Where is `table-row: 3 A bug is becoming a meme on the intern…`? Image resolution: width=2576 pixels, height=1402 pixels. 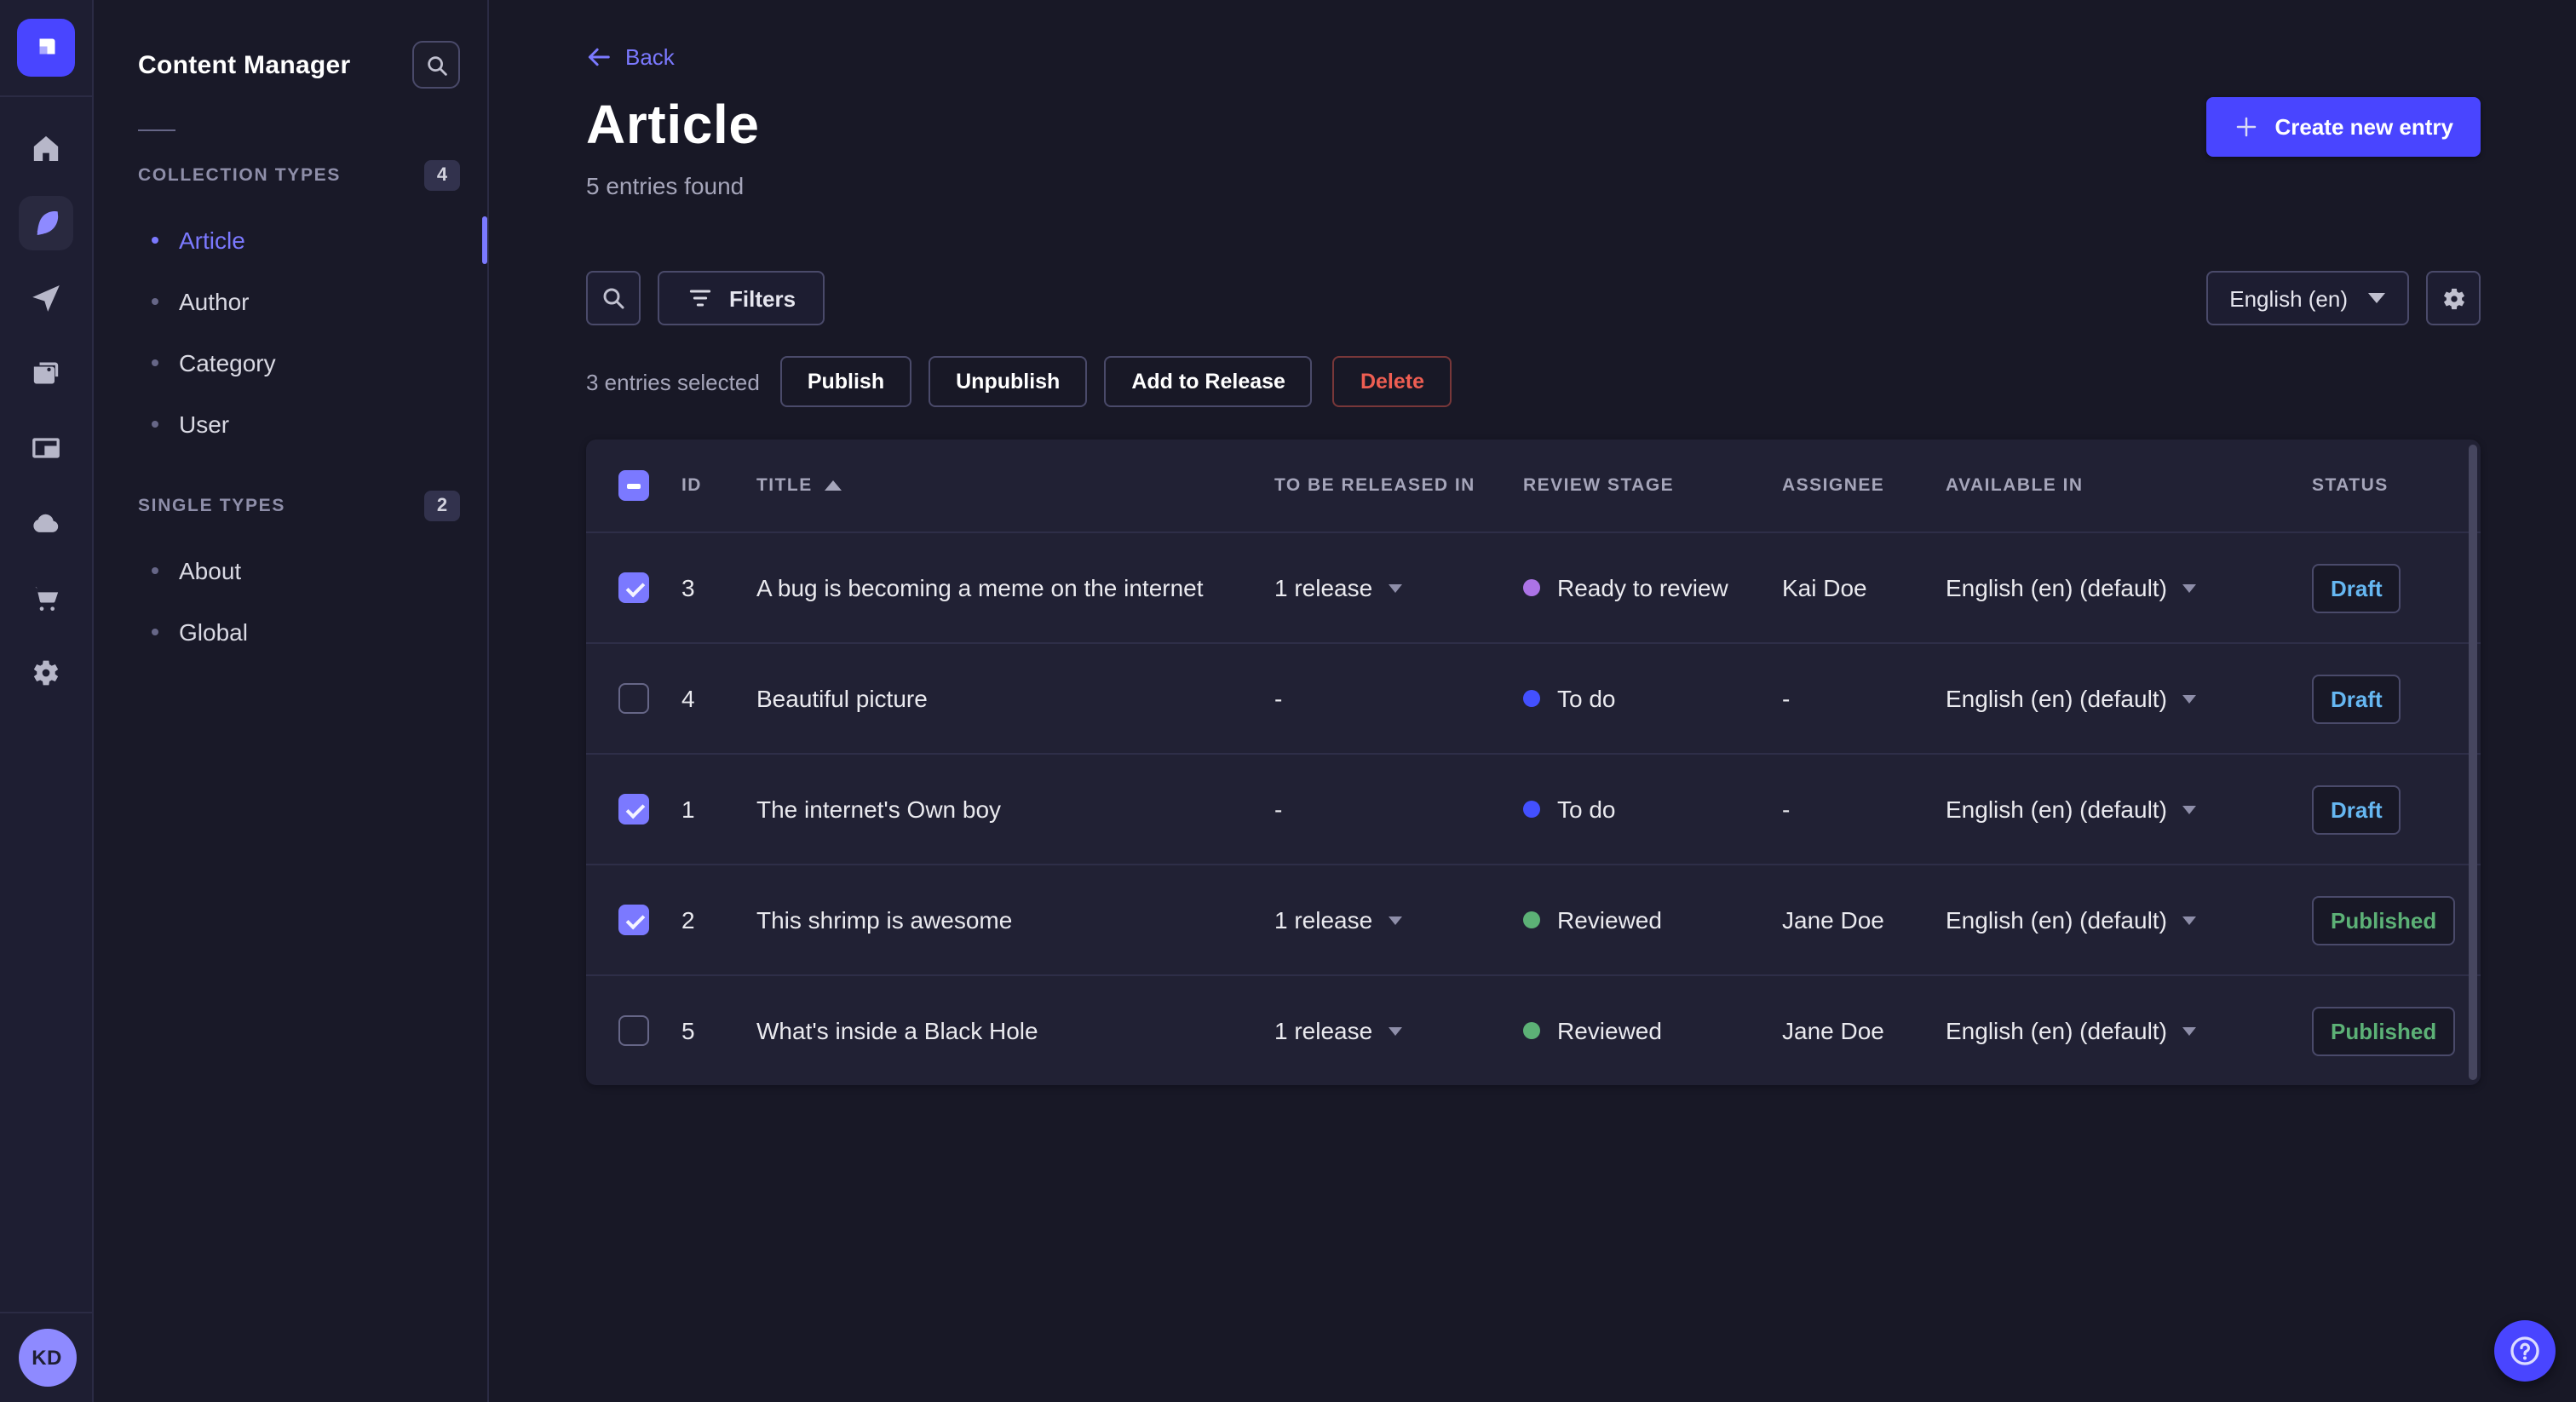 table-row: 3 A bug is becoming a meme on the intern… is located at coordinates (1534, 586).